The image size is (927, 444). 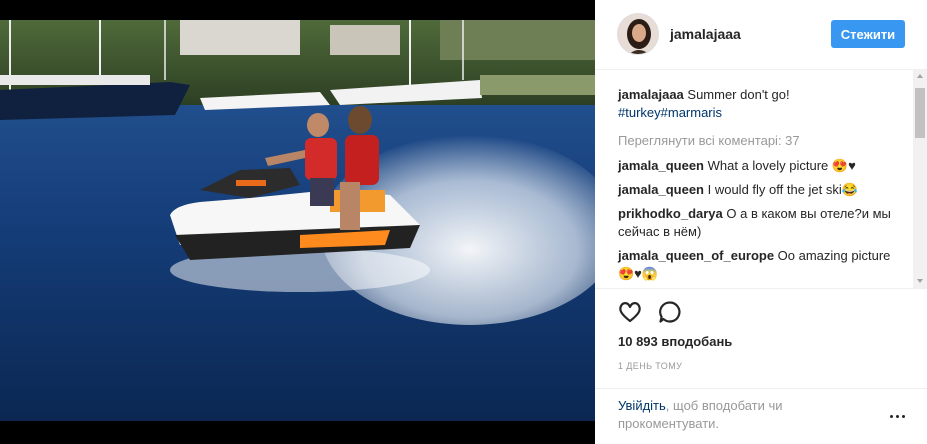 I want to click on comment-username: jamala_queen_of_europe, so click(x=696, y=255).